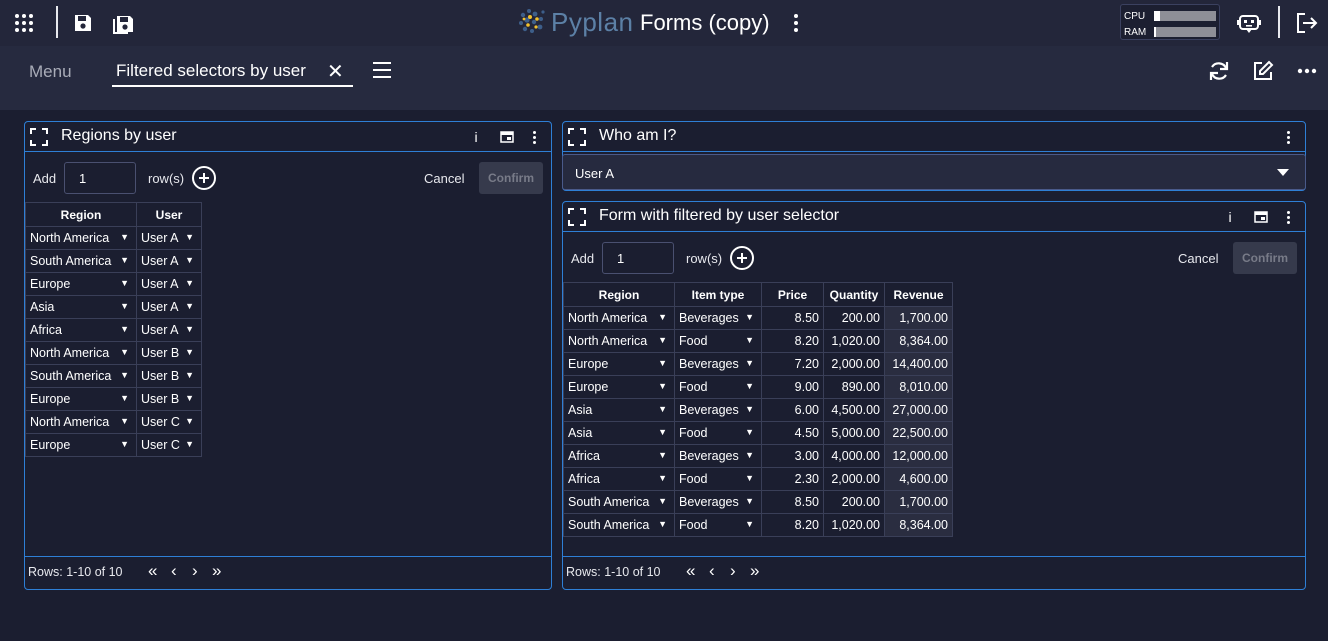 The image size is (1328, 641). Describe the element at coordinates (792, 479) in the screenshot. I see `price-cell: 2.30` at that location.